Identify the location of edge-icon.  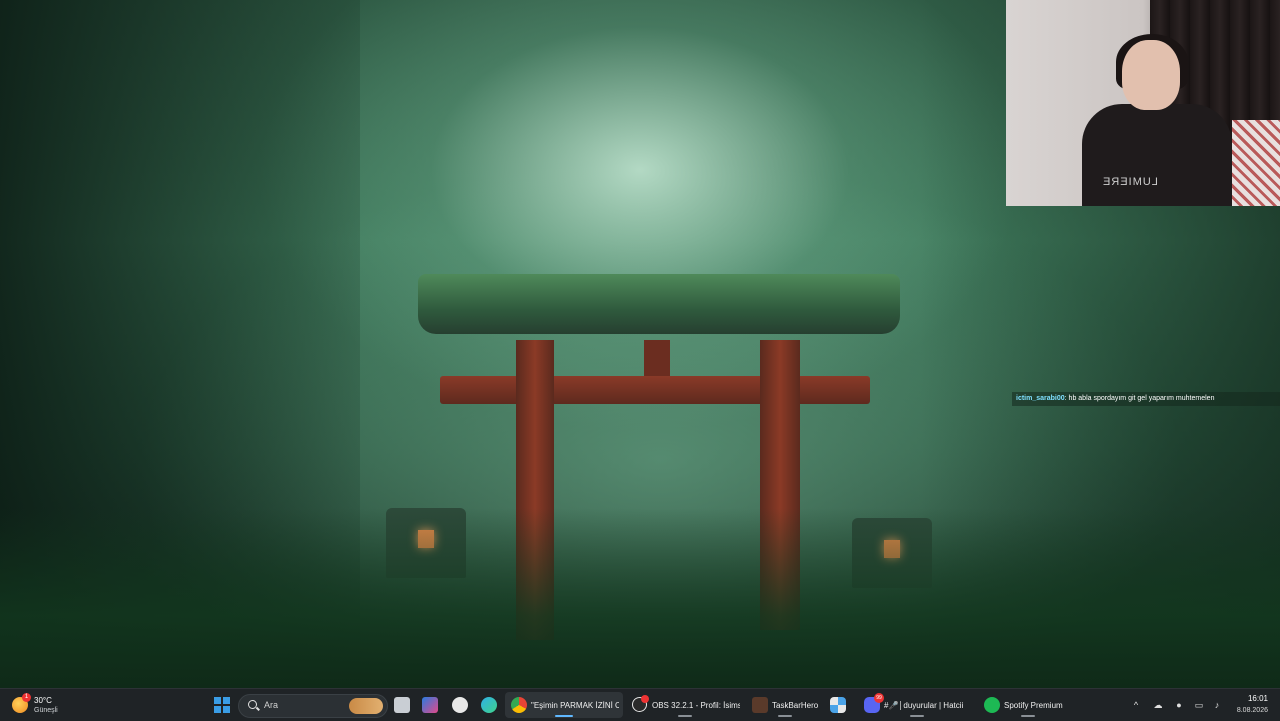
(489, 705).